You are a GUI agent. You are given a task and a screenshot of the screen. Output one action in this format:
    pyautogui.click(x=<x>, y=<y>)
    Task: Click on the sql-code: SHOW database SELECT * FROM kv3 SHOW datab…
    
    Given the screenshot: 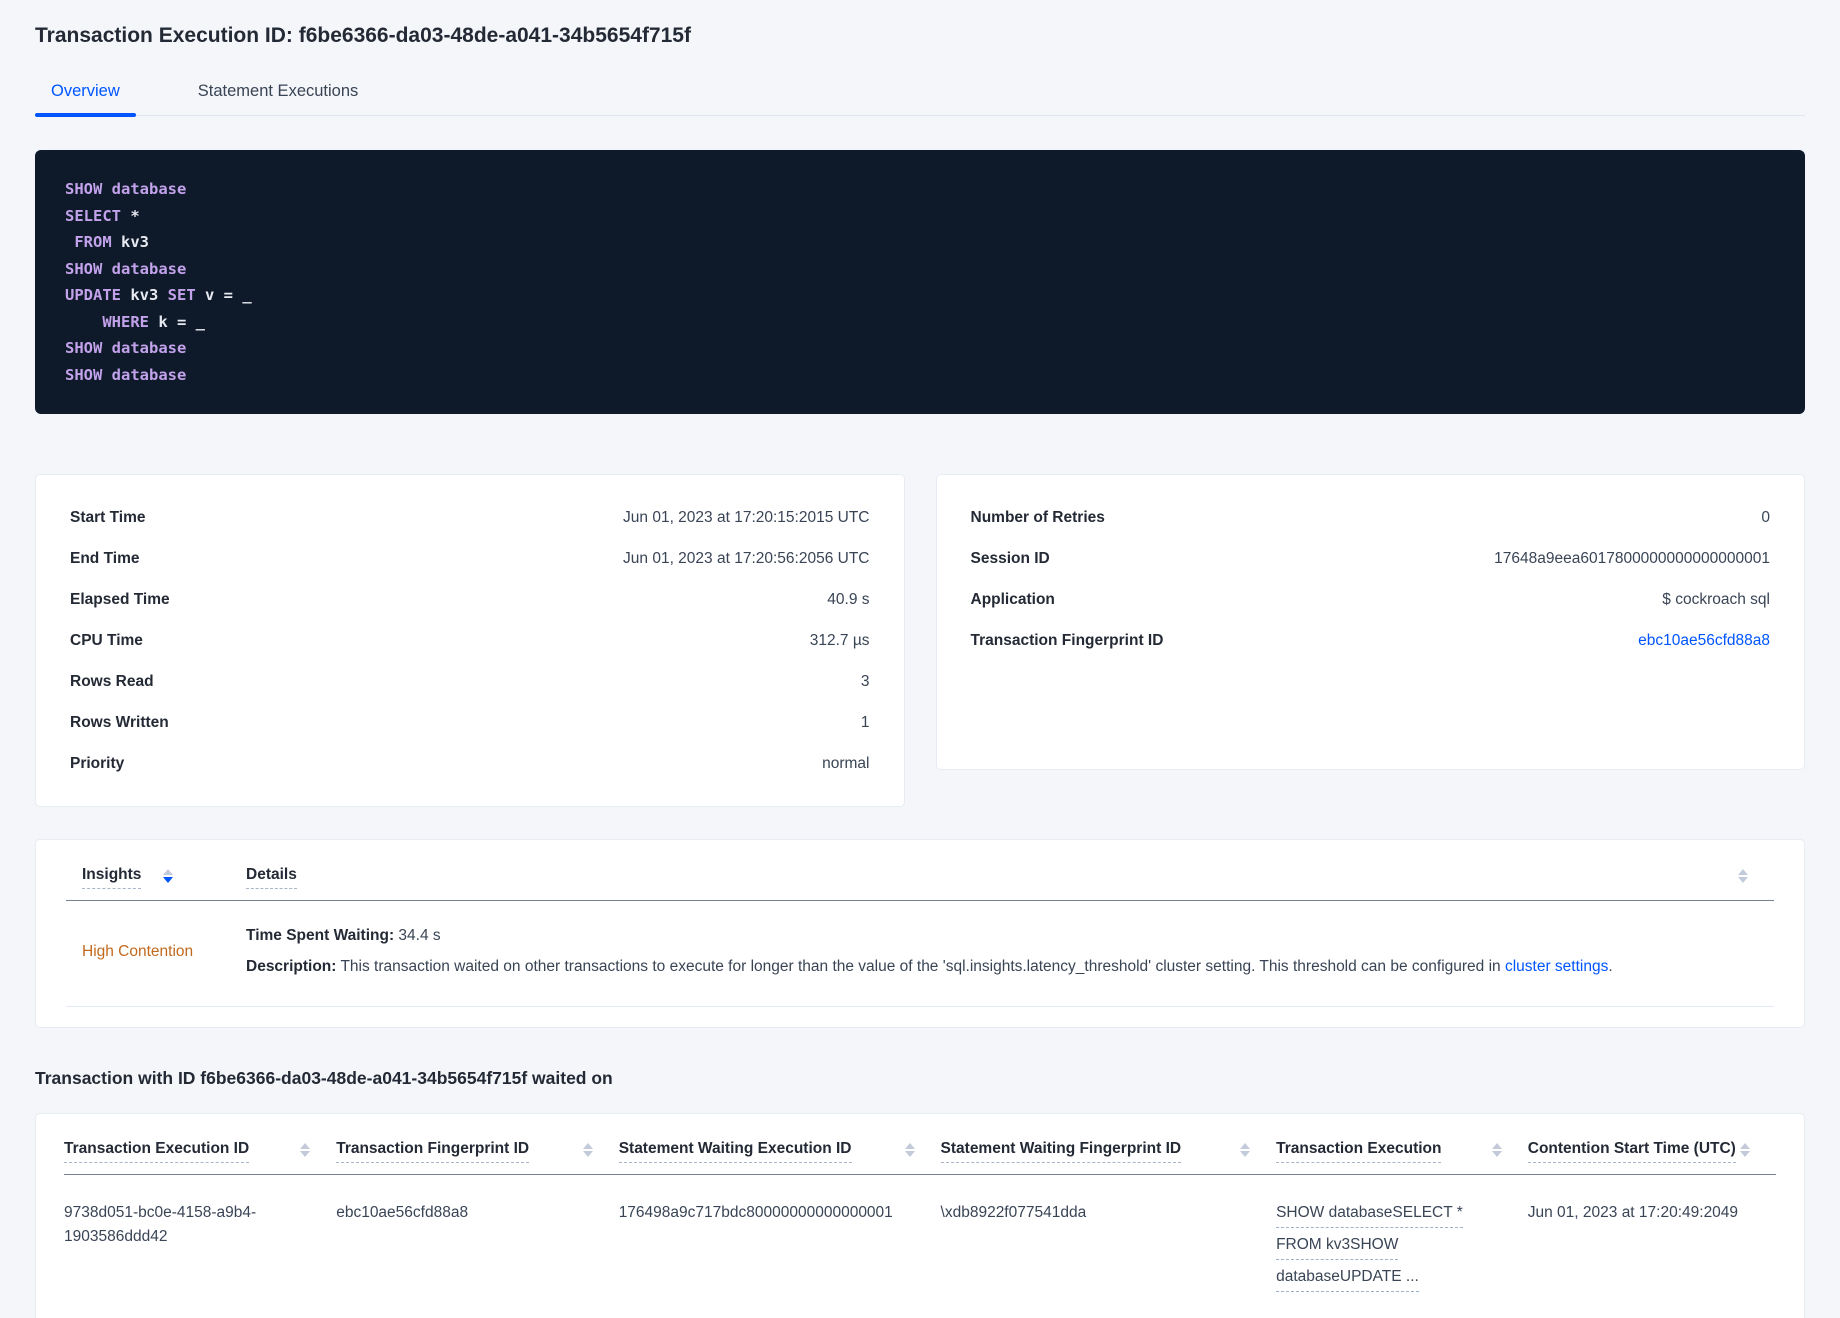 What is the action you would take?
    pyautogui.click(x=920, y=282)
    